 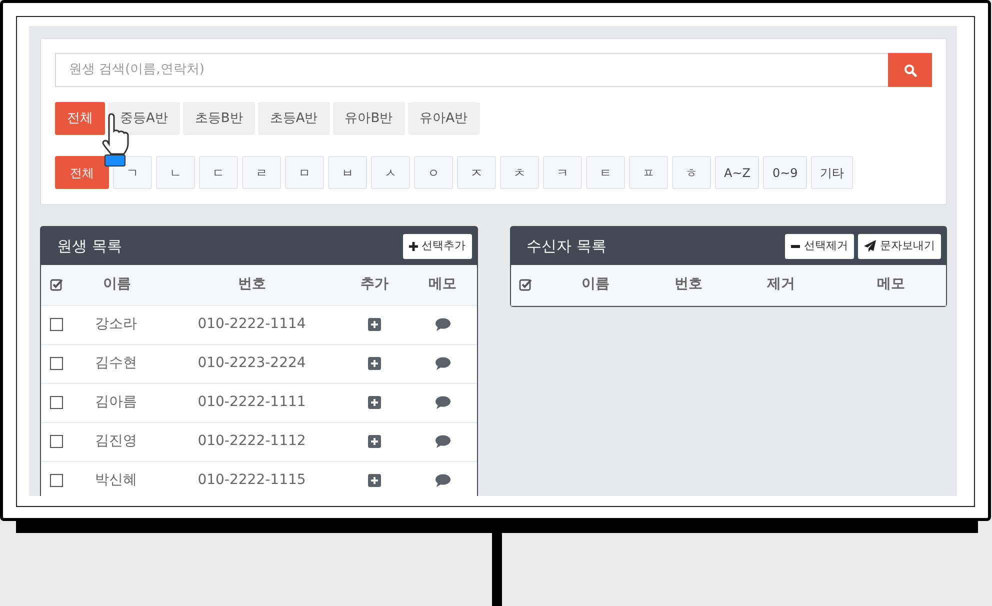 What do you see at coordinates (562, 172) in the screenshot?
I see `letter-filter-button: ㅋ` at bounding box center [562, 172].